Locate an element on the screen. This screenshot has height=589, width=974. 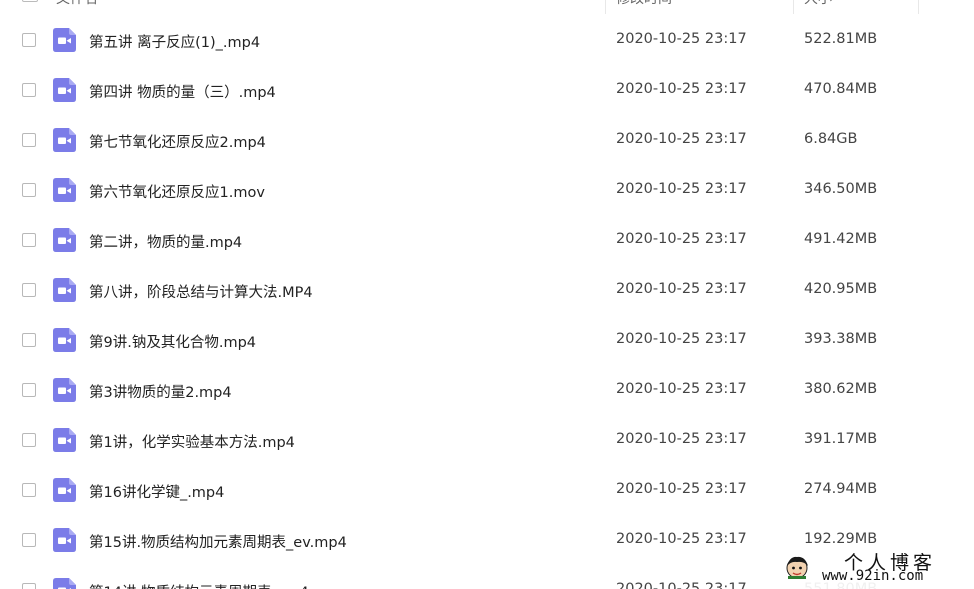
file-size: 393.38MB is located at coordinates (841, 339).